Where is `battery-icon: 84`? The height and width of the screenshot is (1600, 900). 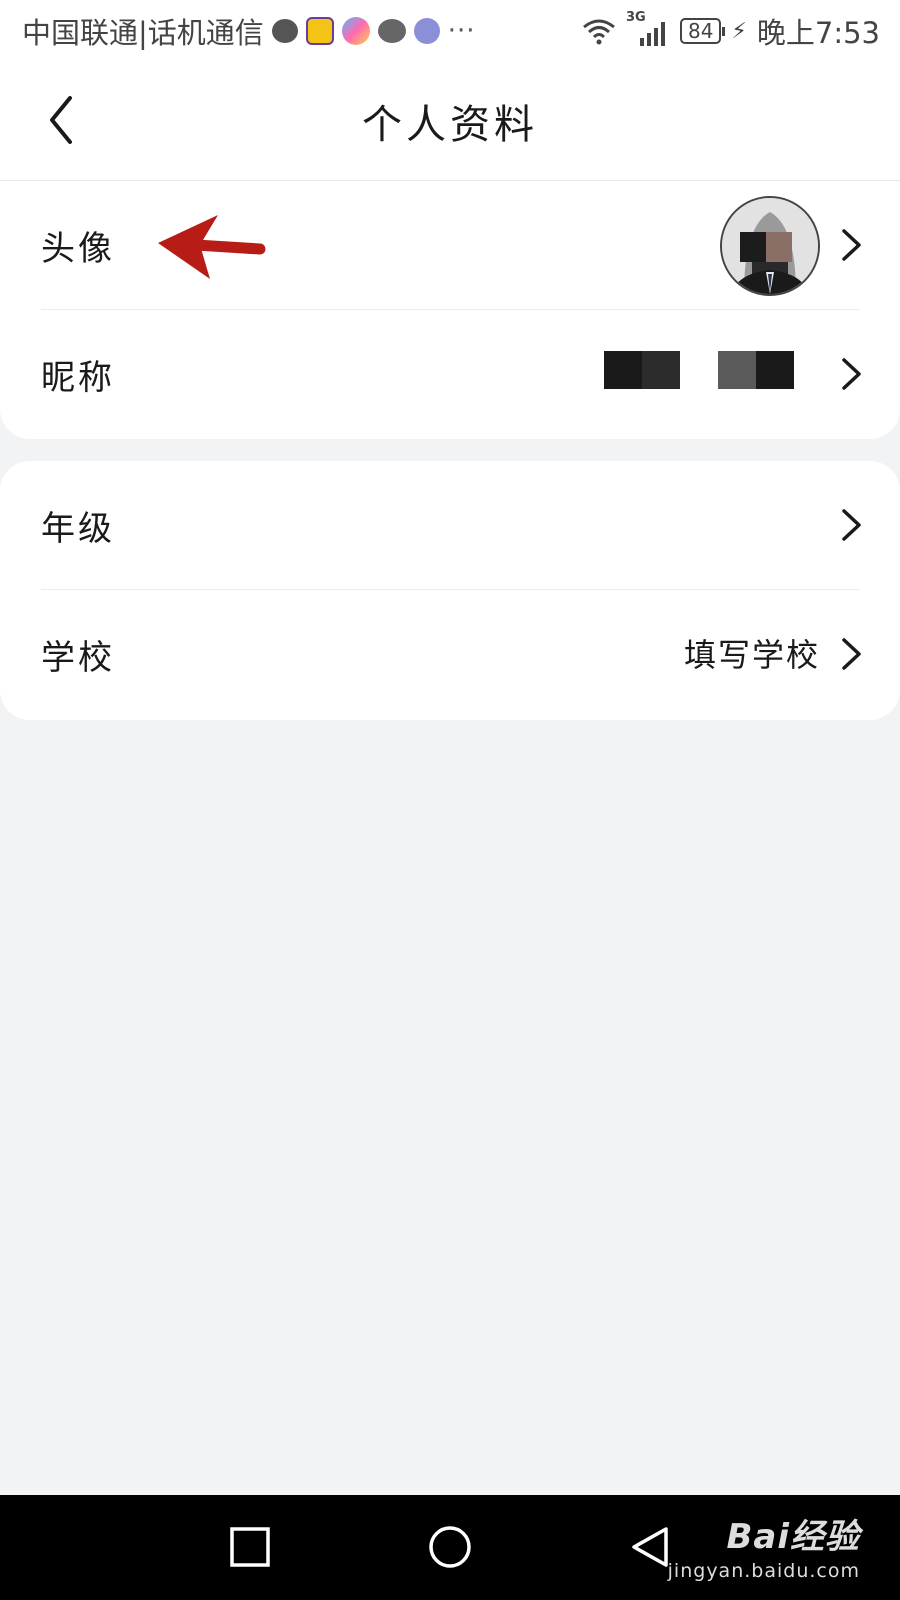 battery-icon: 84 is located at coordinates (702, 31).